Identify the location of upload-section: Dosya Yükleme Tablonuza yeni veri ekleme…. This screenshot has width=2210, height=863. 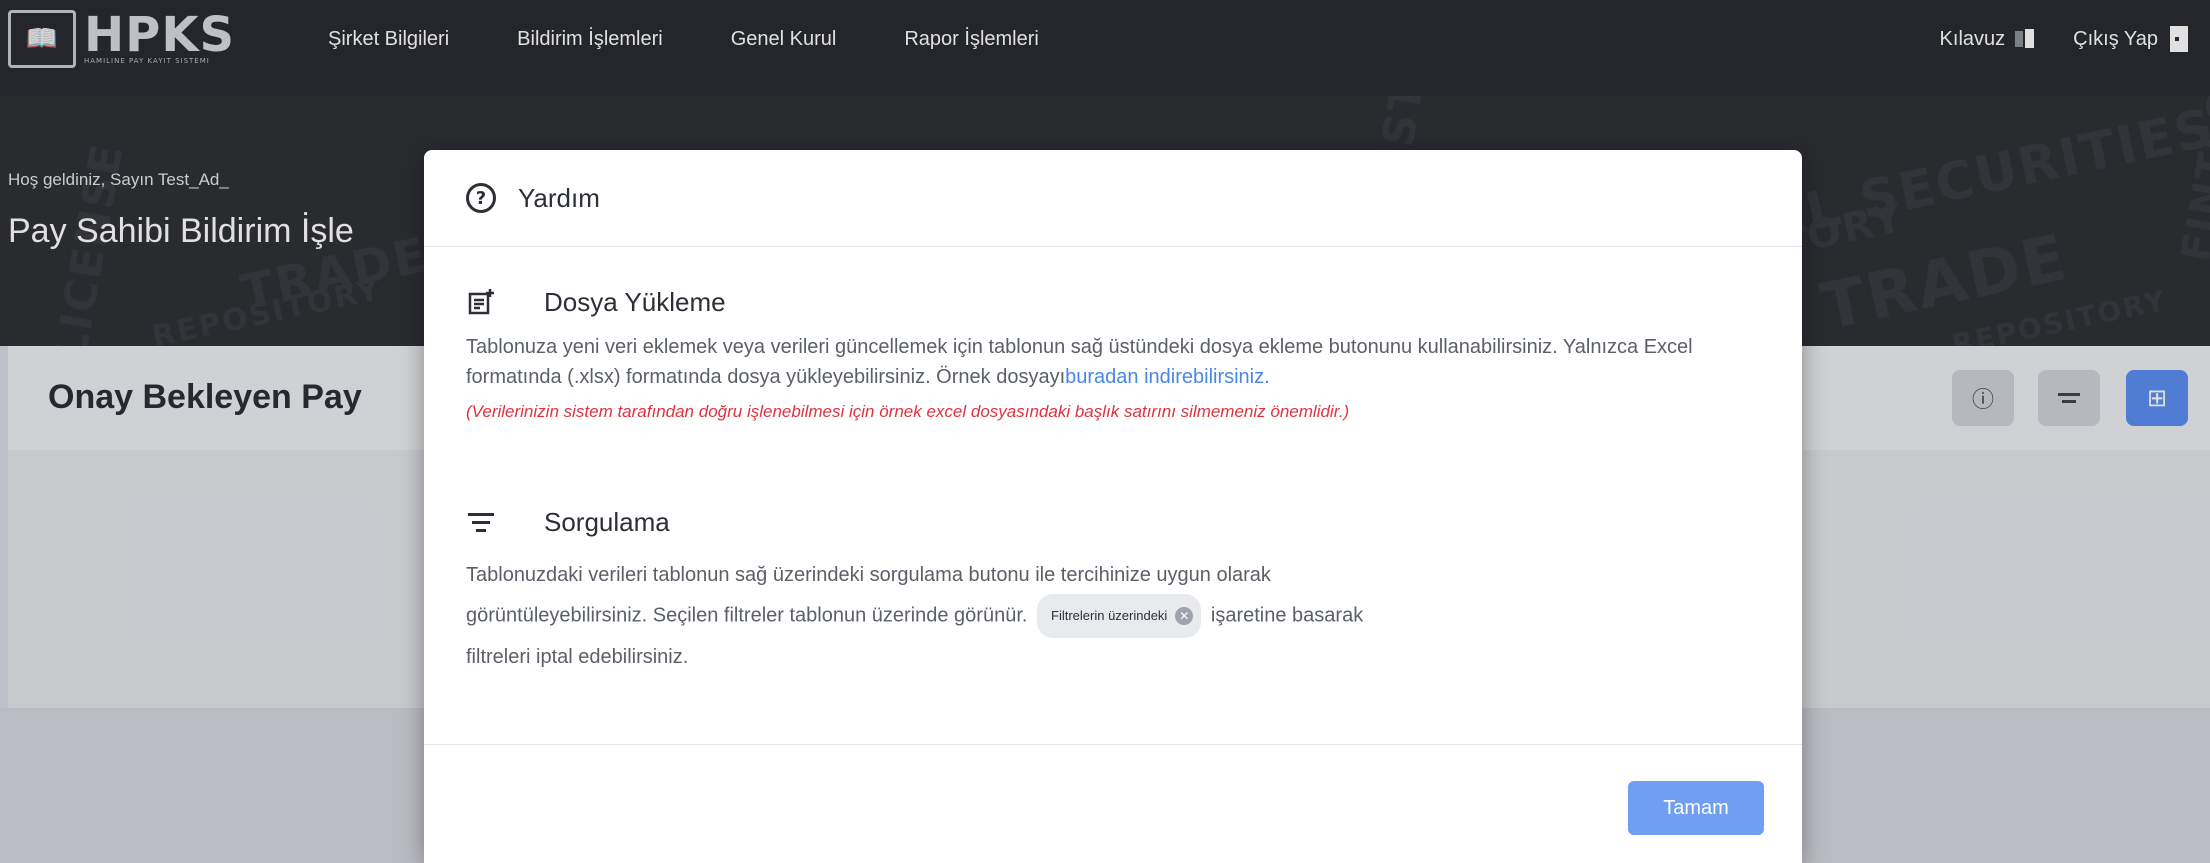
(1113, 352).